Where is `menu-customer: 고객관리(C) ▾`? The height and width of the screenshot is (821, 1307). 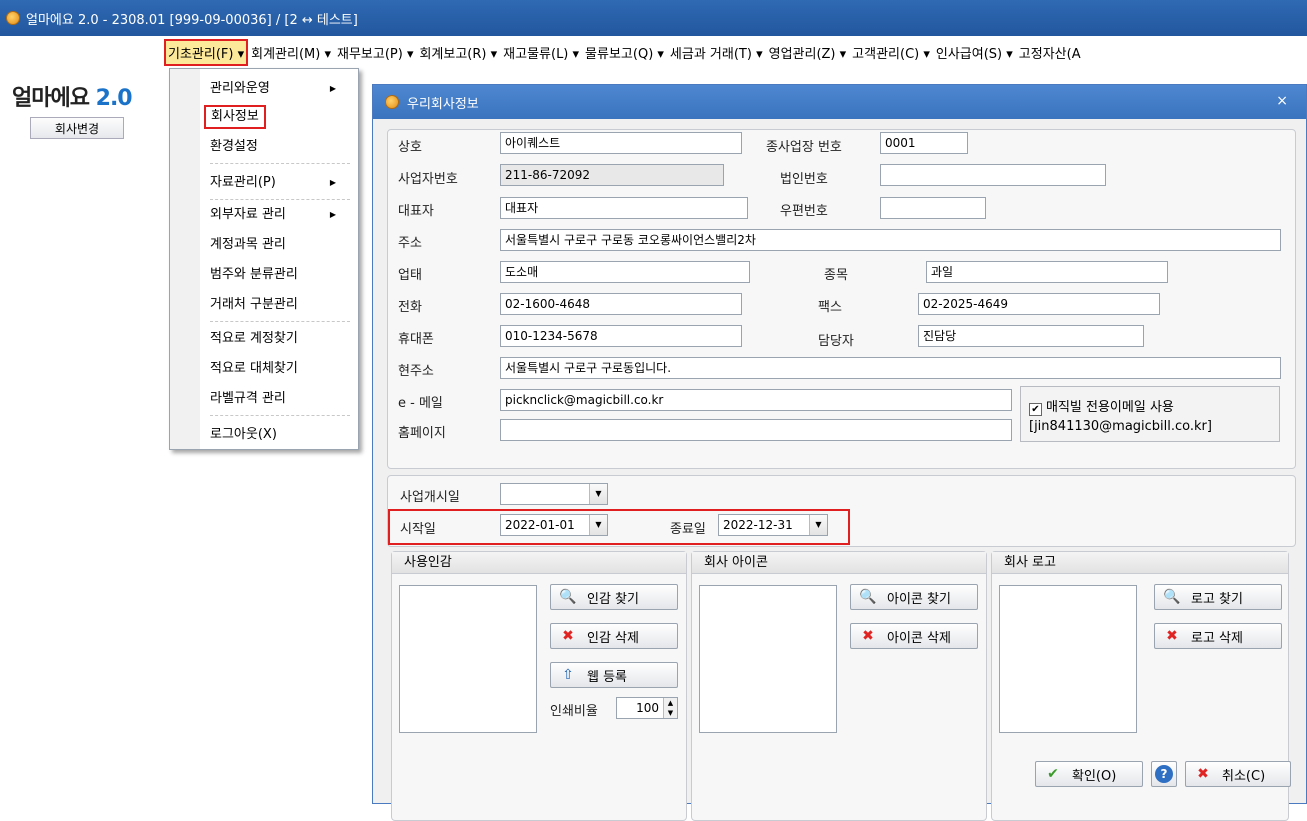
menu-customer: 고객관리(C) ▾ is located at coordinates (891, 52).